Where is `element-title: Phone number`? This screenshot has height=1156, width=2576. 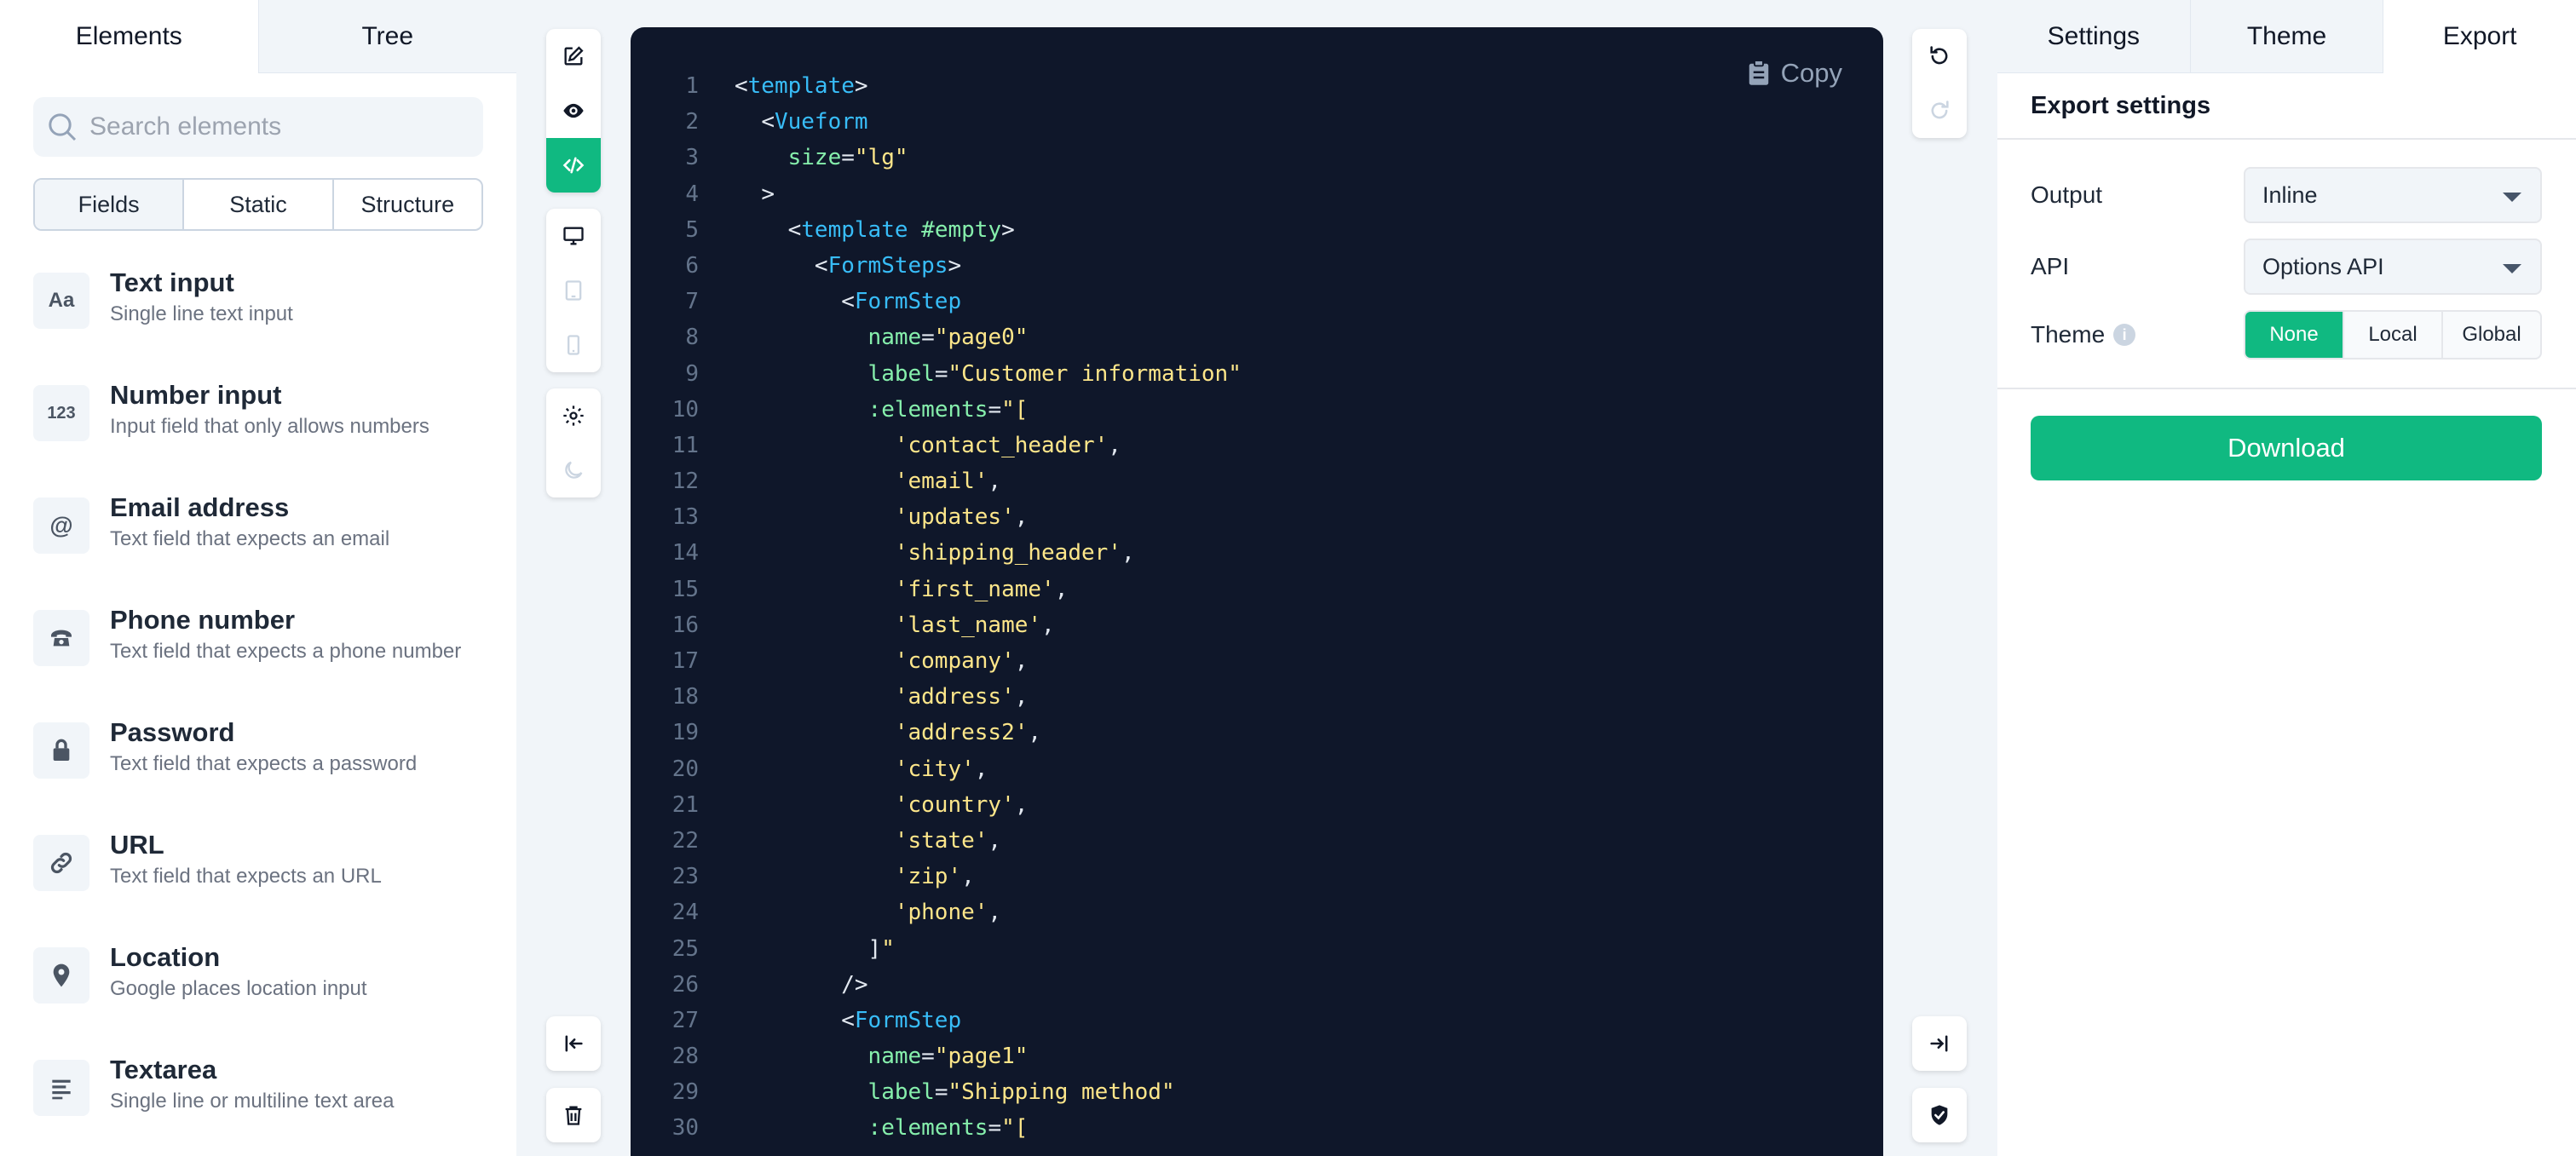 element-title: Phone number is located at coordinates (203, 620).